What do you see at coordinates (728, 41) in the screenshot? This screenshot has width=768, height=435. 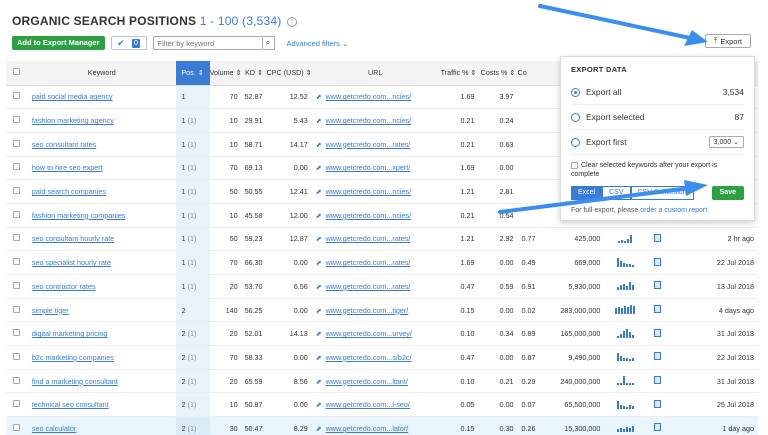 I see `export-button: ⤒ Export` at bounding box center [728, 41].